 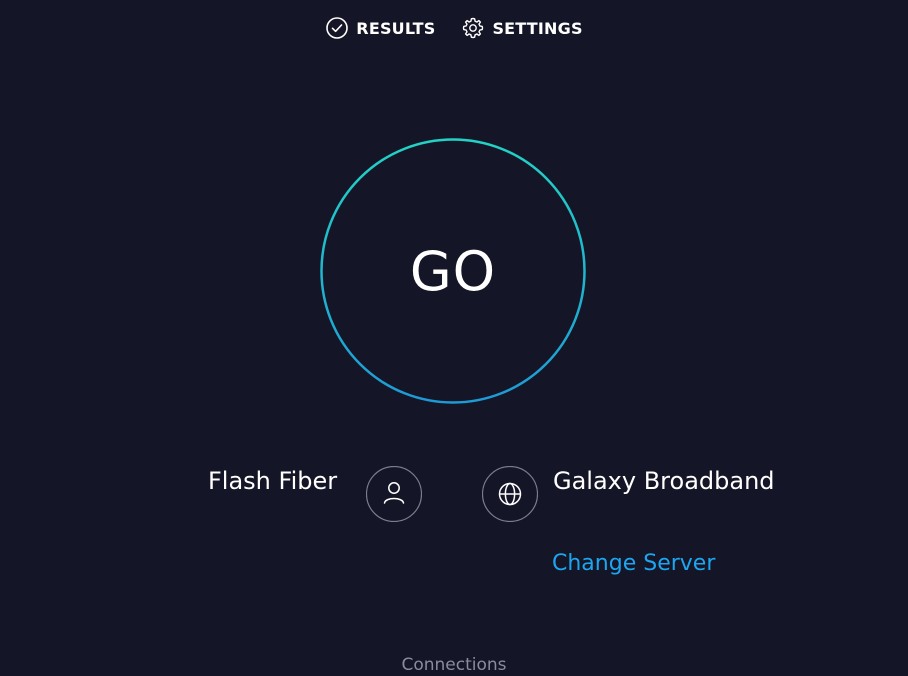 What do you see at coordinates (396, 28) in the screenshot?
I see `results-label: RESULTS` at bounding box center [396, 28].